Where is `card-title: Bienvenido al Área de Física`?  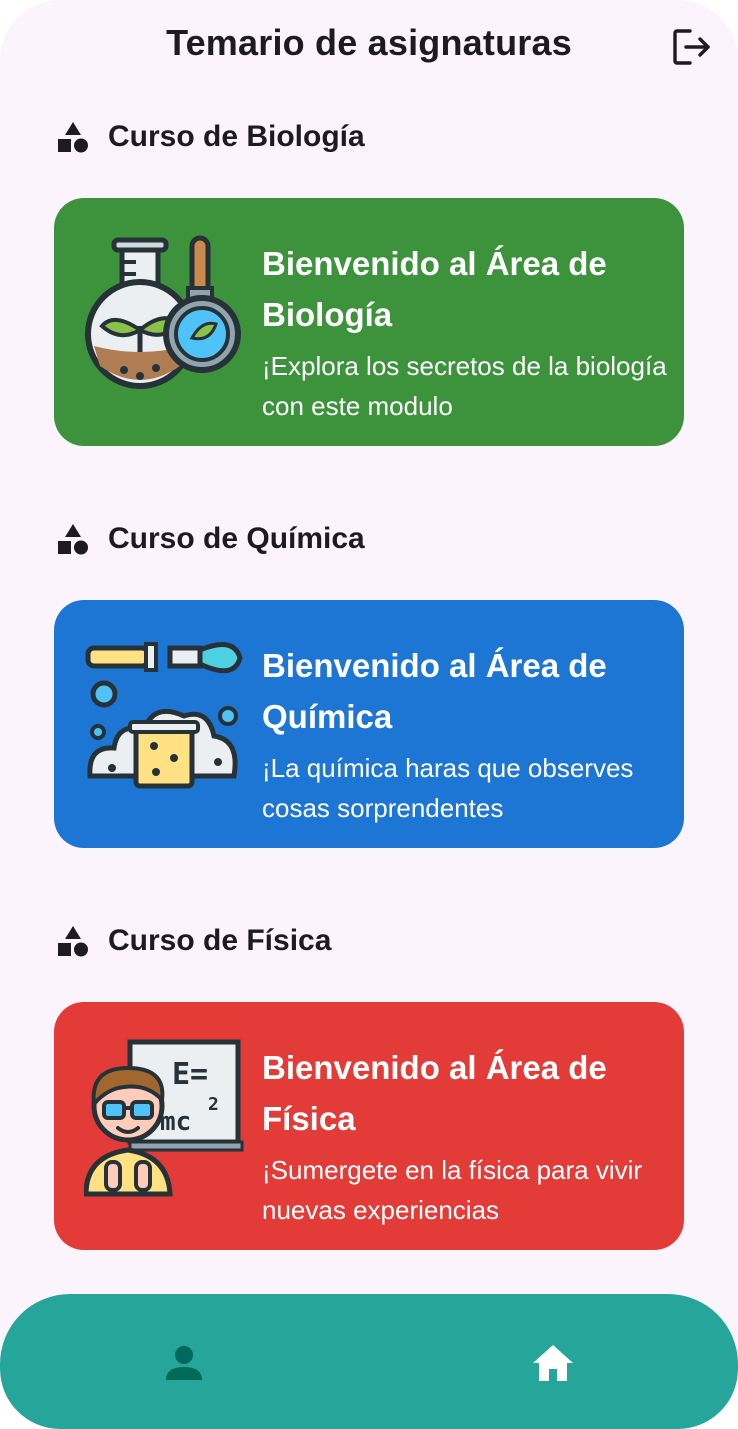 card-title: Bienvenido al Área de Física is located at coordinates (434, 1093).